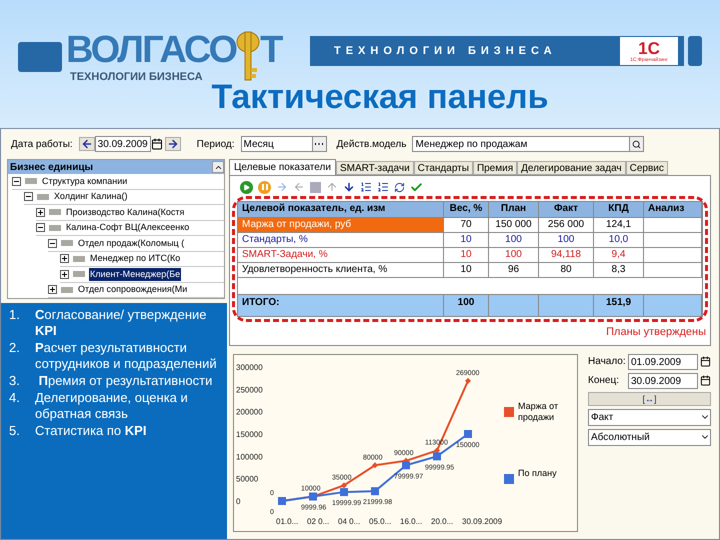  Describe the element at coordinates (135, 274) in the screenshot. I see `tree-item: Клиент-Менеджер(Бе` at that location.